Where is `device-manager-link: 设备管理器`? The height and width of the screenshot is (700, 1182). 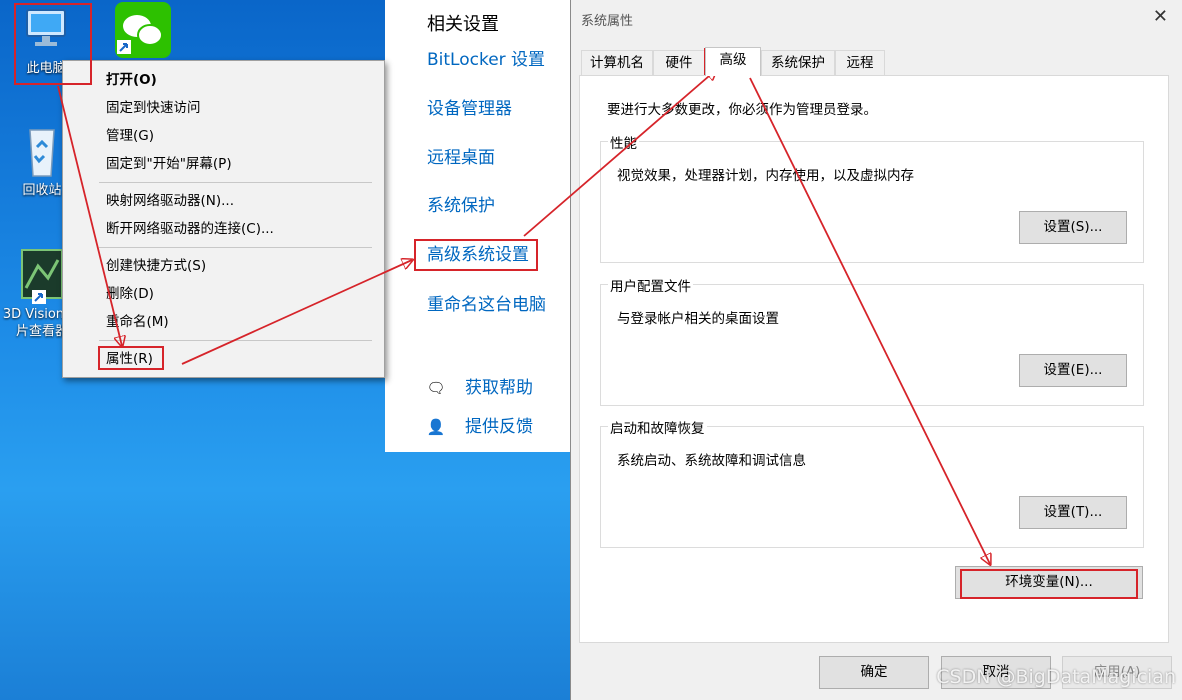
device-manager-link: 设备管理器 is located at coordinates (469, 106).